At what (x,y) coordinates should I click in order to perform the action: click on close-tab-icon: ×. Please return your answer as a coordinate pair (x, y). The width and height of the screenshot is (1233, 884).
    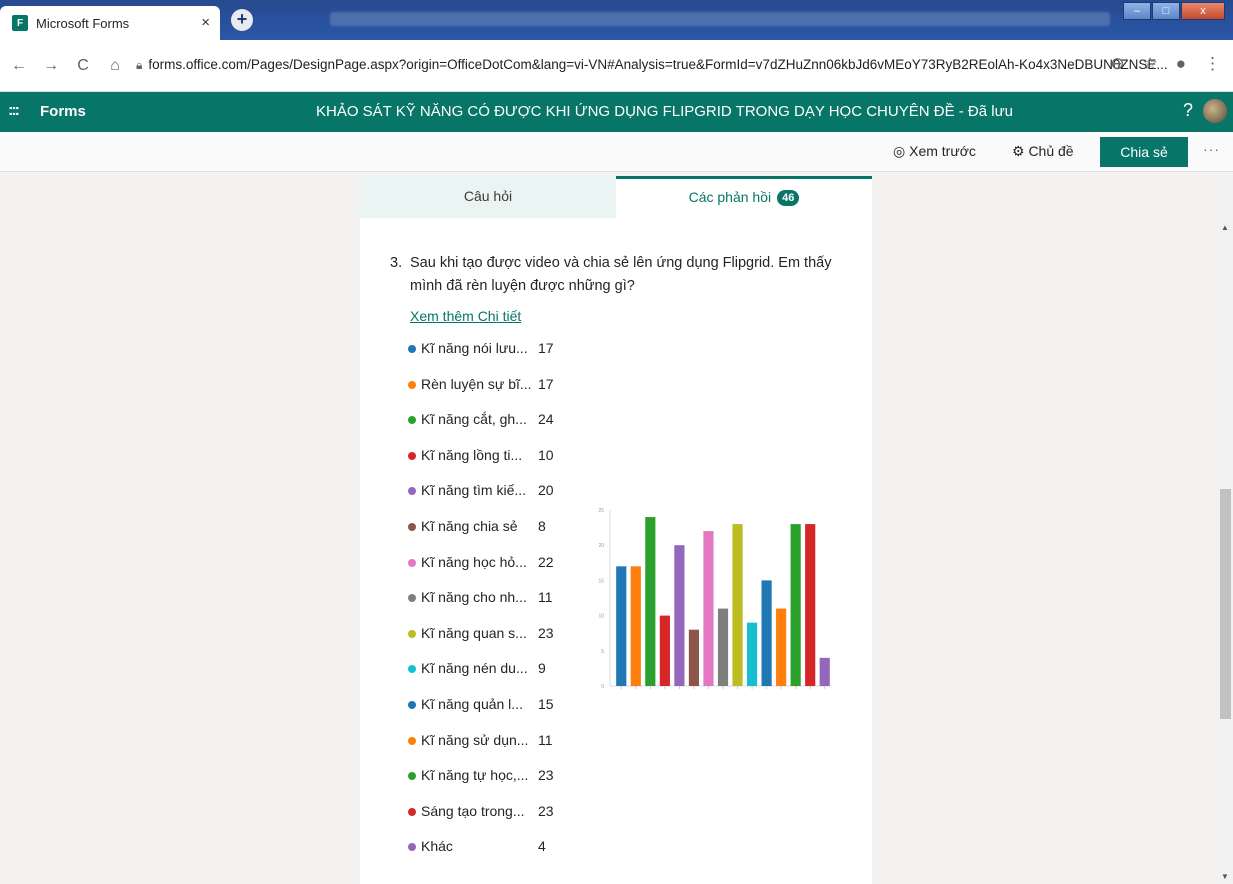
    Looking at the image, I should click on (205, 22).